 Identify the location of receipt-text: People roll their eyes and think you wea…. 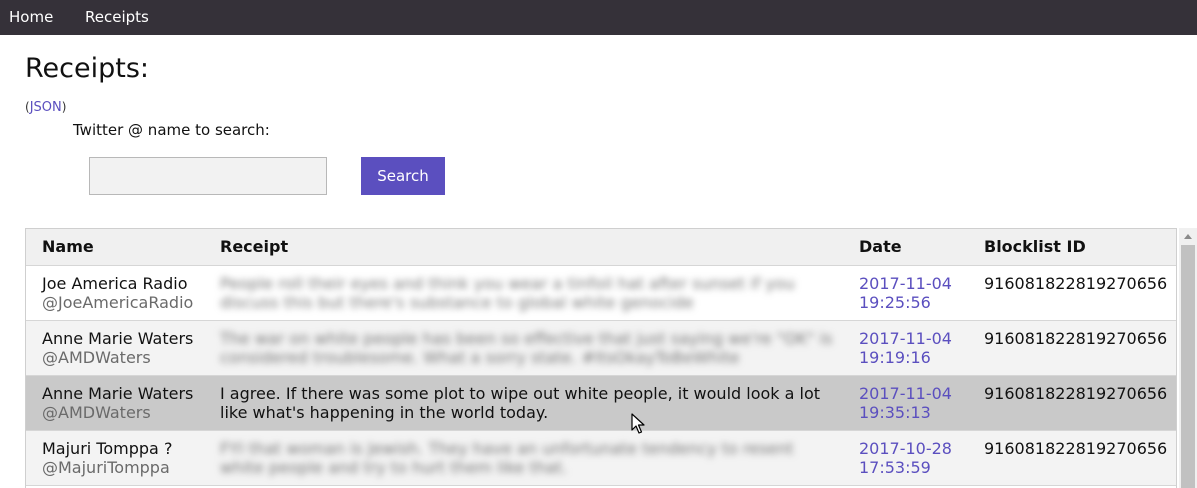
(507, 292).